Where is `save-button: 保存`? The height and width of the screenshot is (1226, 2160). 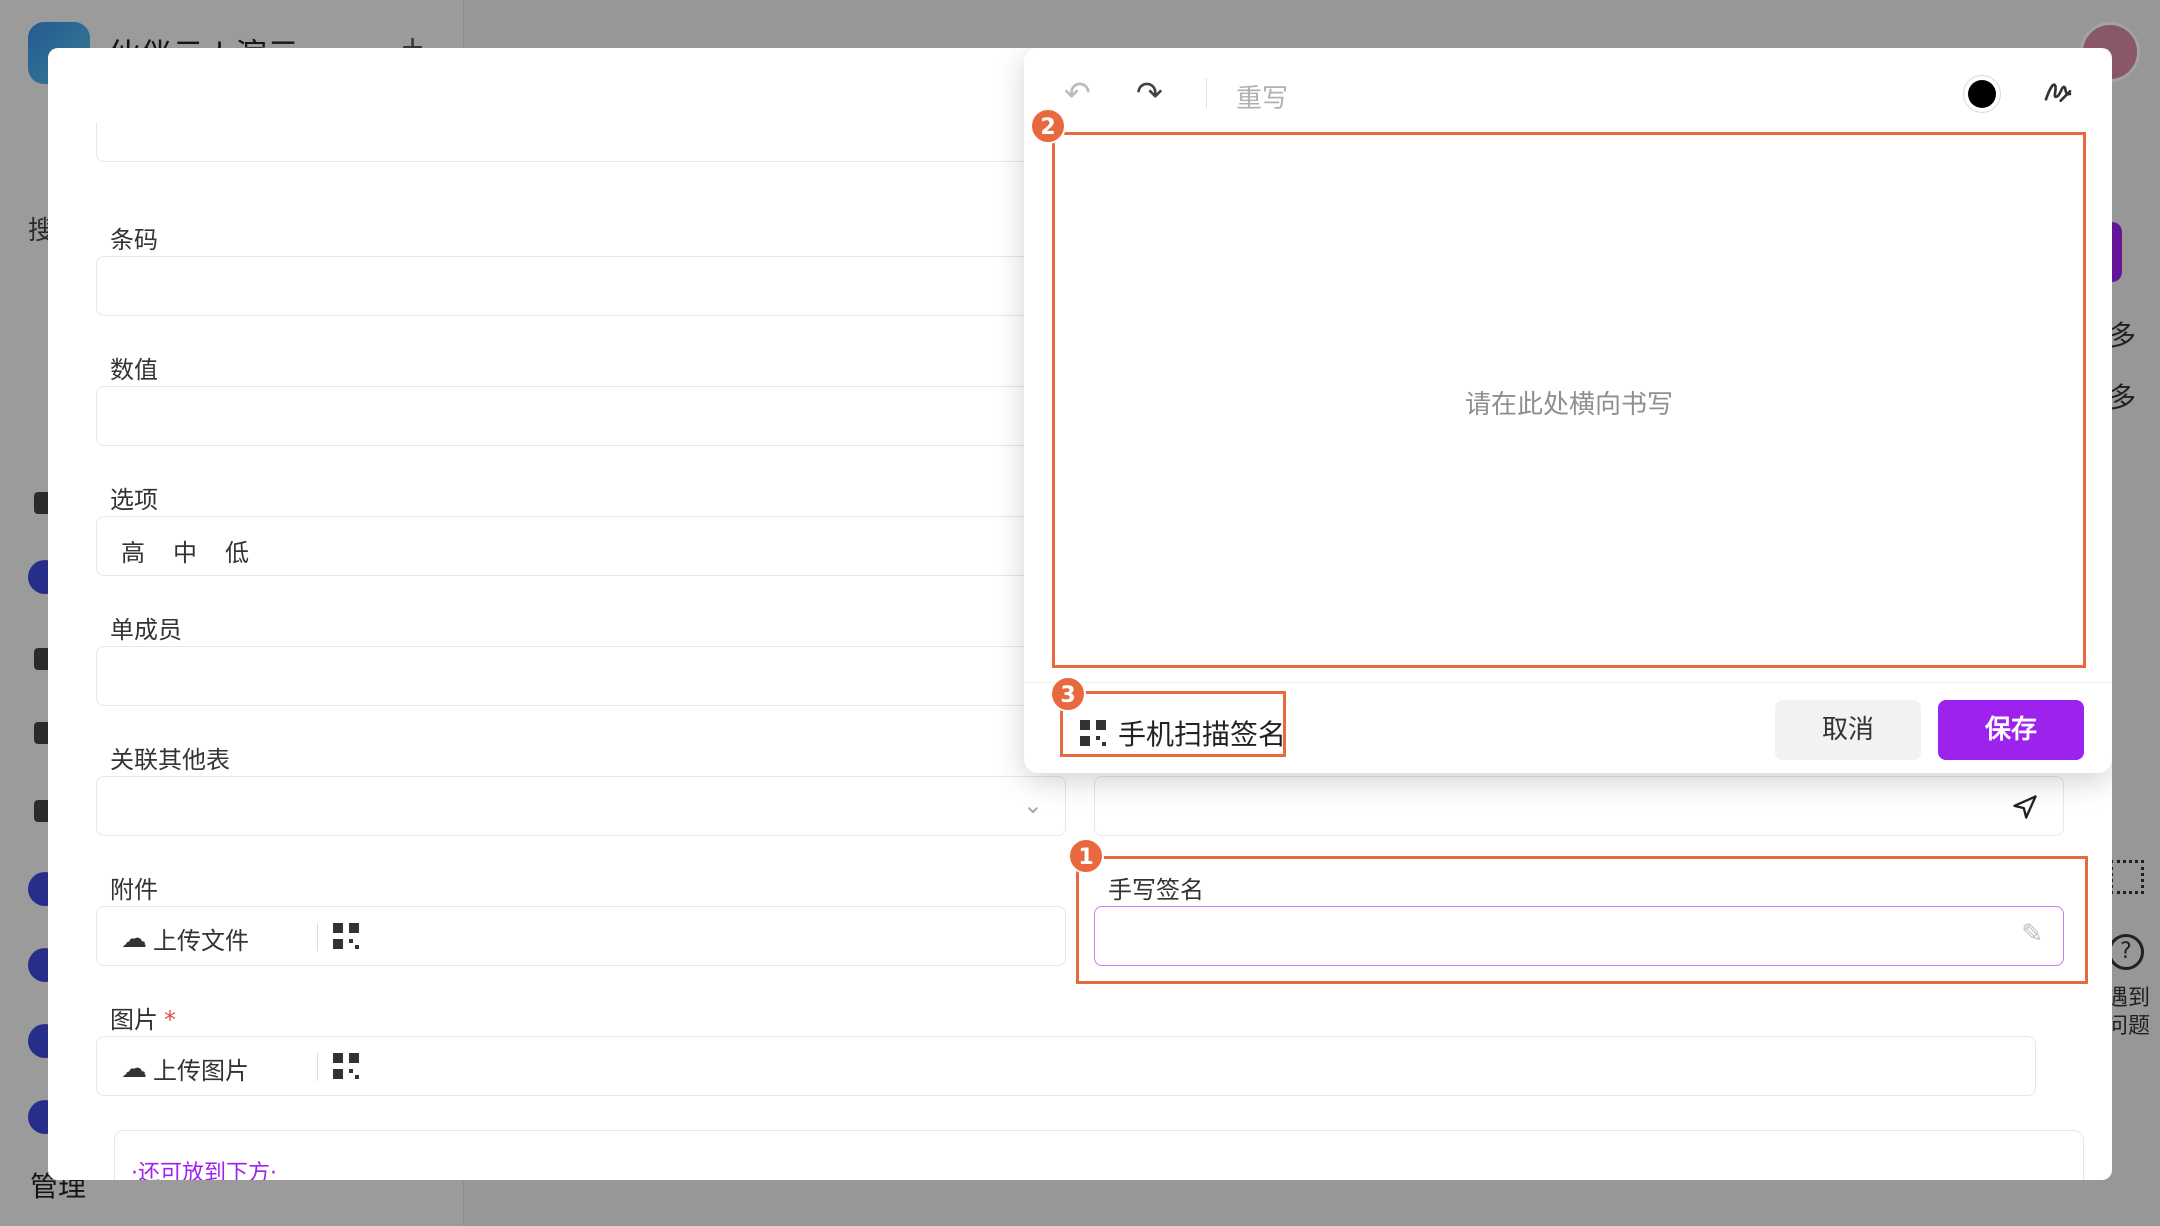
save-button: 保存 is located at coordinates (2011, 730).